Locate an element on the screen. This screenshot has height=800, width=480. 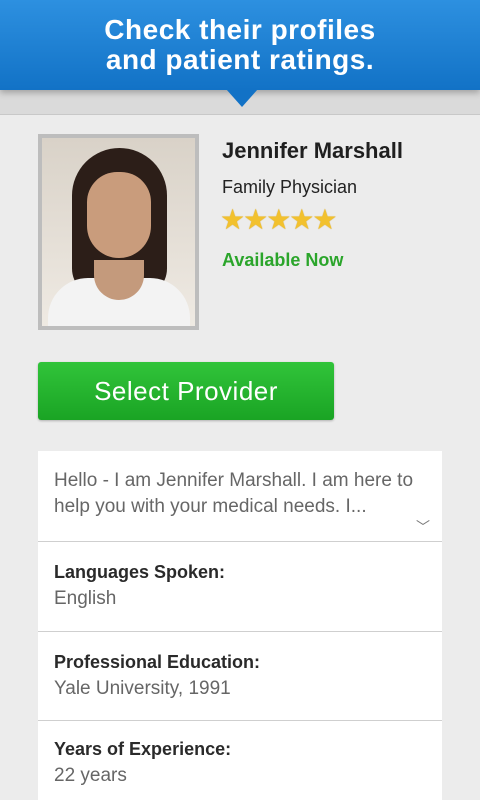
provider-specialty: Family Physician is located at coordinates (290, 187).